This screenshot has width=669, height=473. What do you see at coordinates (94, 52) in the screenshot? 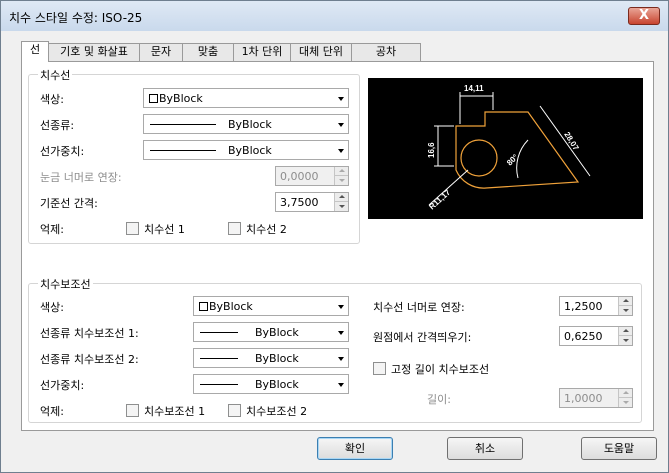
I see `tab-symbols-arrows: 기호 및 화살표` at bounding box center [94, 52].